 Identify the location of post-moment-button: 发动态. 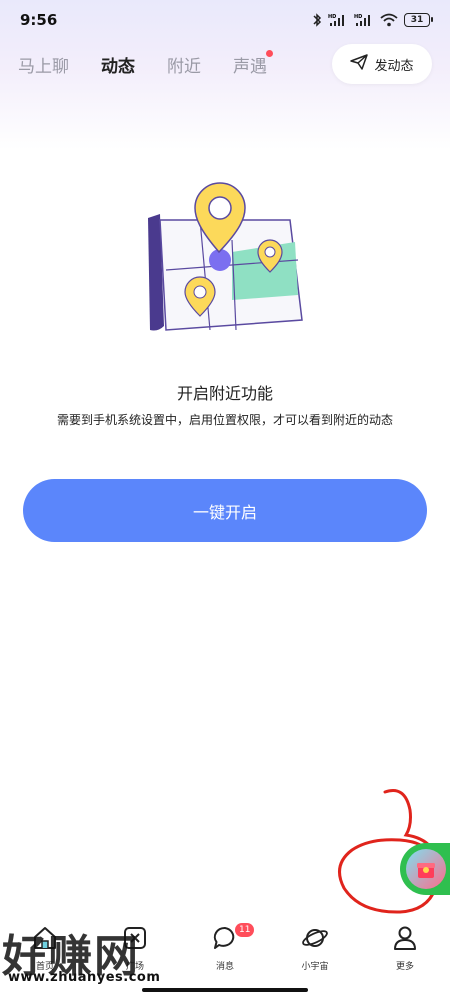
(382, 64).